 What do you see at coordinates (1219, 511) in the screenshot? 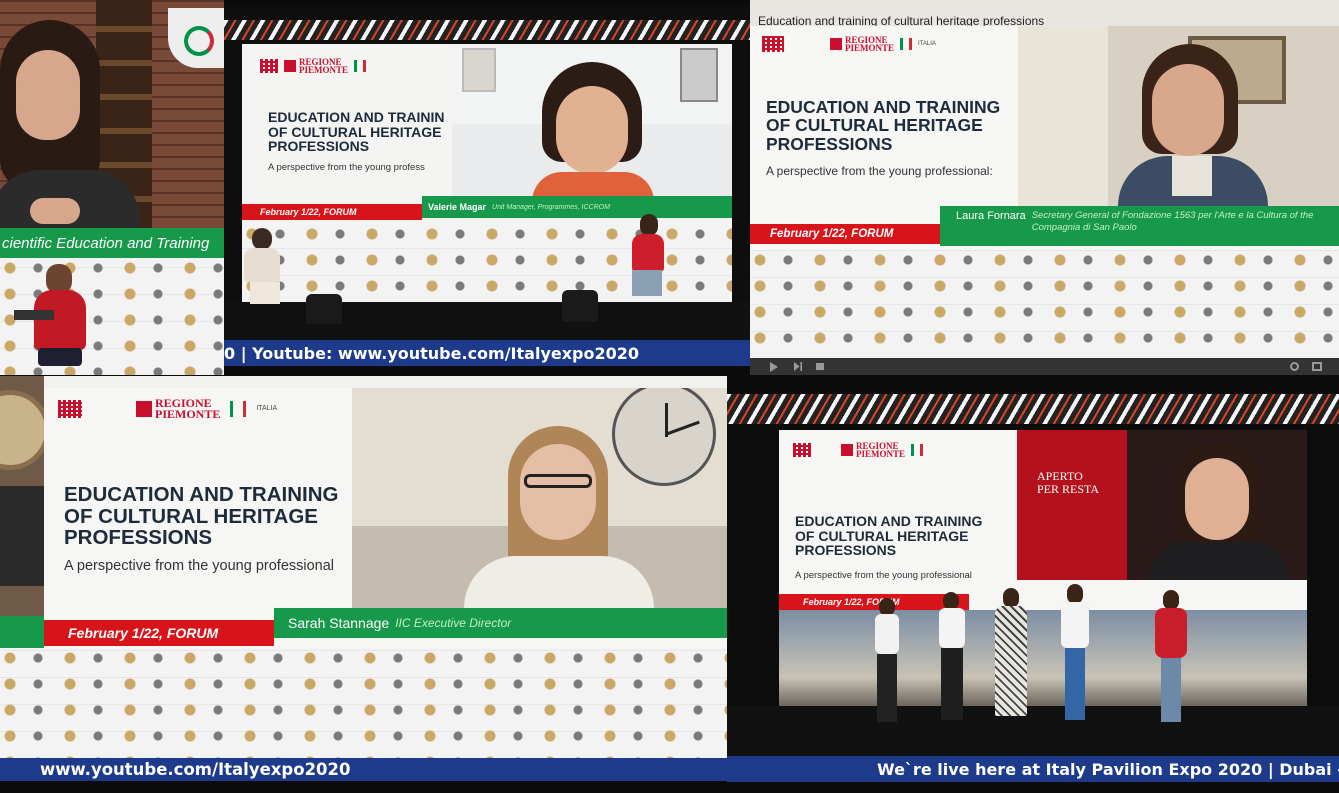
I see `speaker-young-woman` at bounding box center [1219, 511].